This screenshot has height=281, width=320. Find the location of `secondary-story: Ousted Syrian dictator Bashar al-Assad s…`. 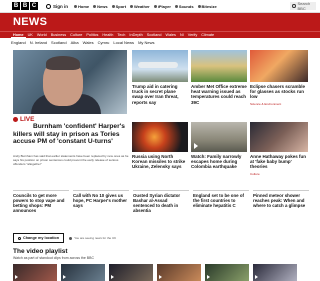

secondary-story: Ousted Syrian dictator Bashar al-Assad s… is located at coordinates (161, 201).